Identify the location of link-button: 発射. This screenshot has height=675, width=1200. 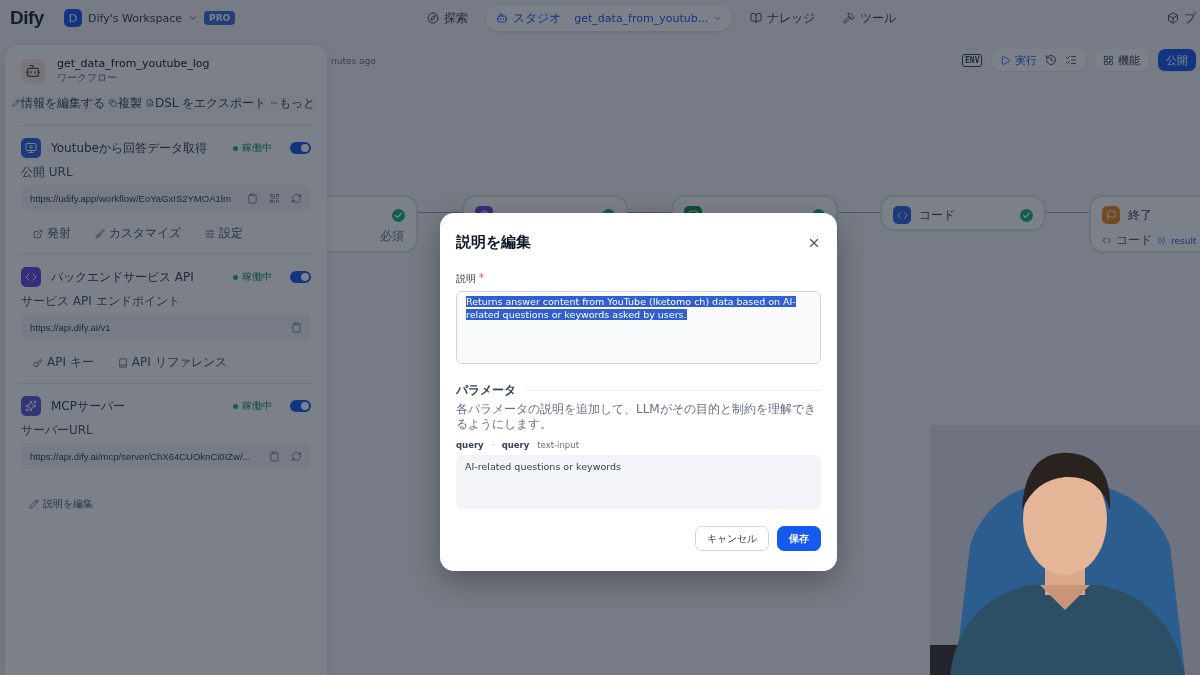
(52, 233).